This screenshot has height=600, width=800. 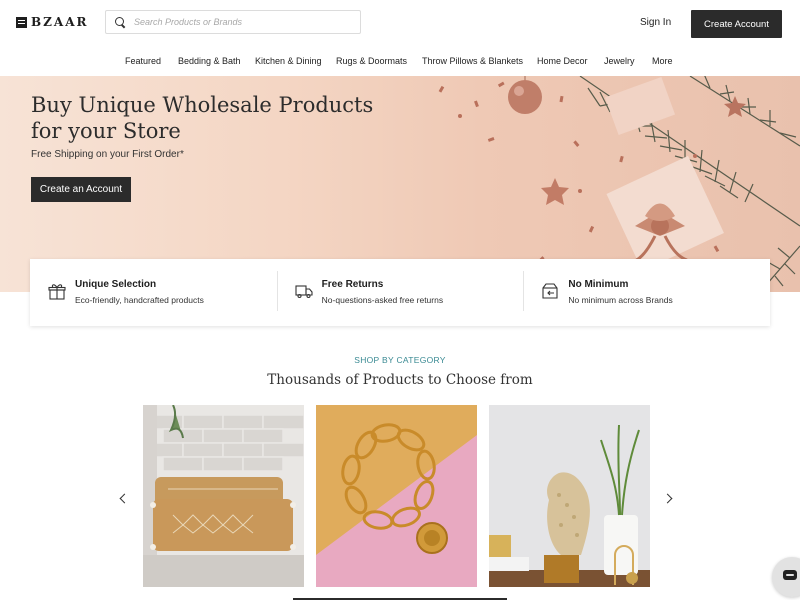 What do you see at coordinates (120, 22) in the screenshot?
I see `search-icon` at bounding box center [120, 22].